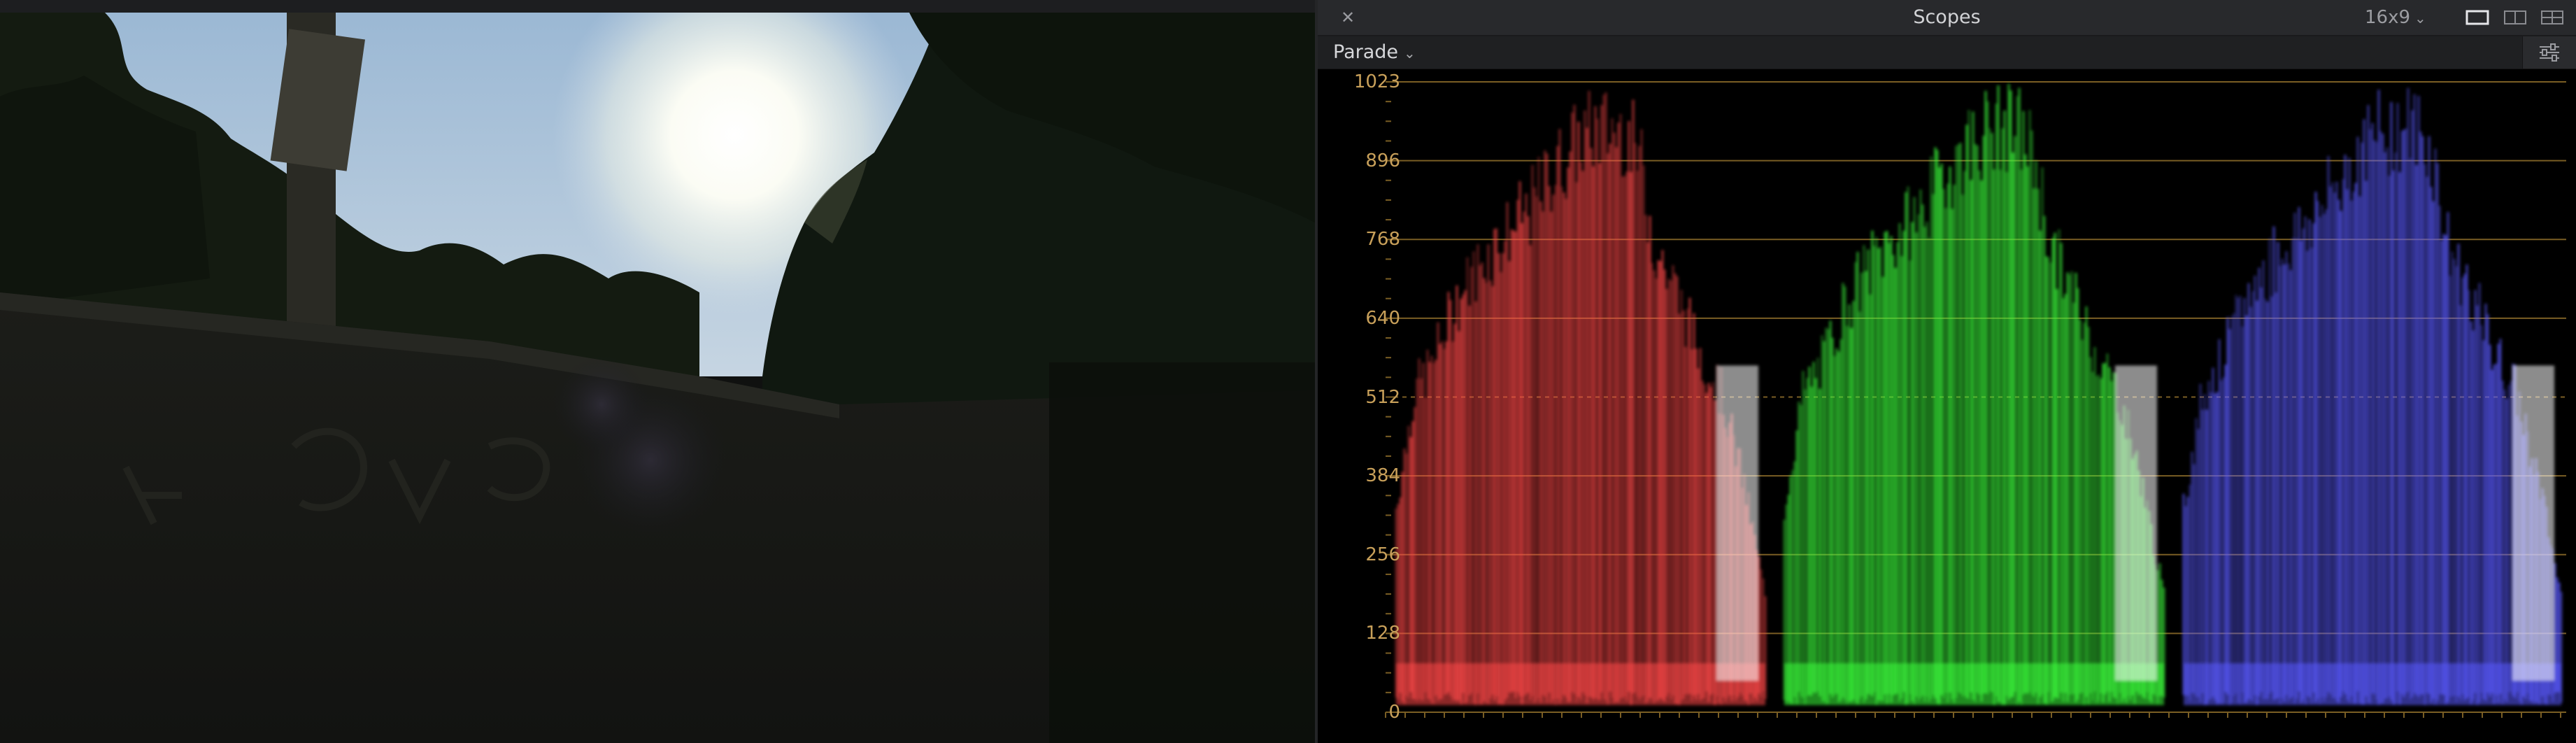 The image size is (2576, 743). I want to click on green-channel-trace, so click(1974, 394).